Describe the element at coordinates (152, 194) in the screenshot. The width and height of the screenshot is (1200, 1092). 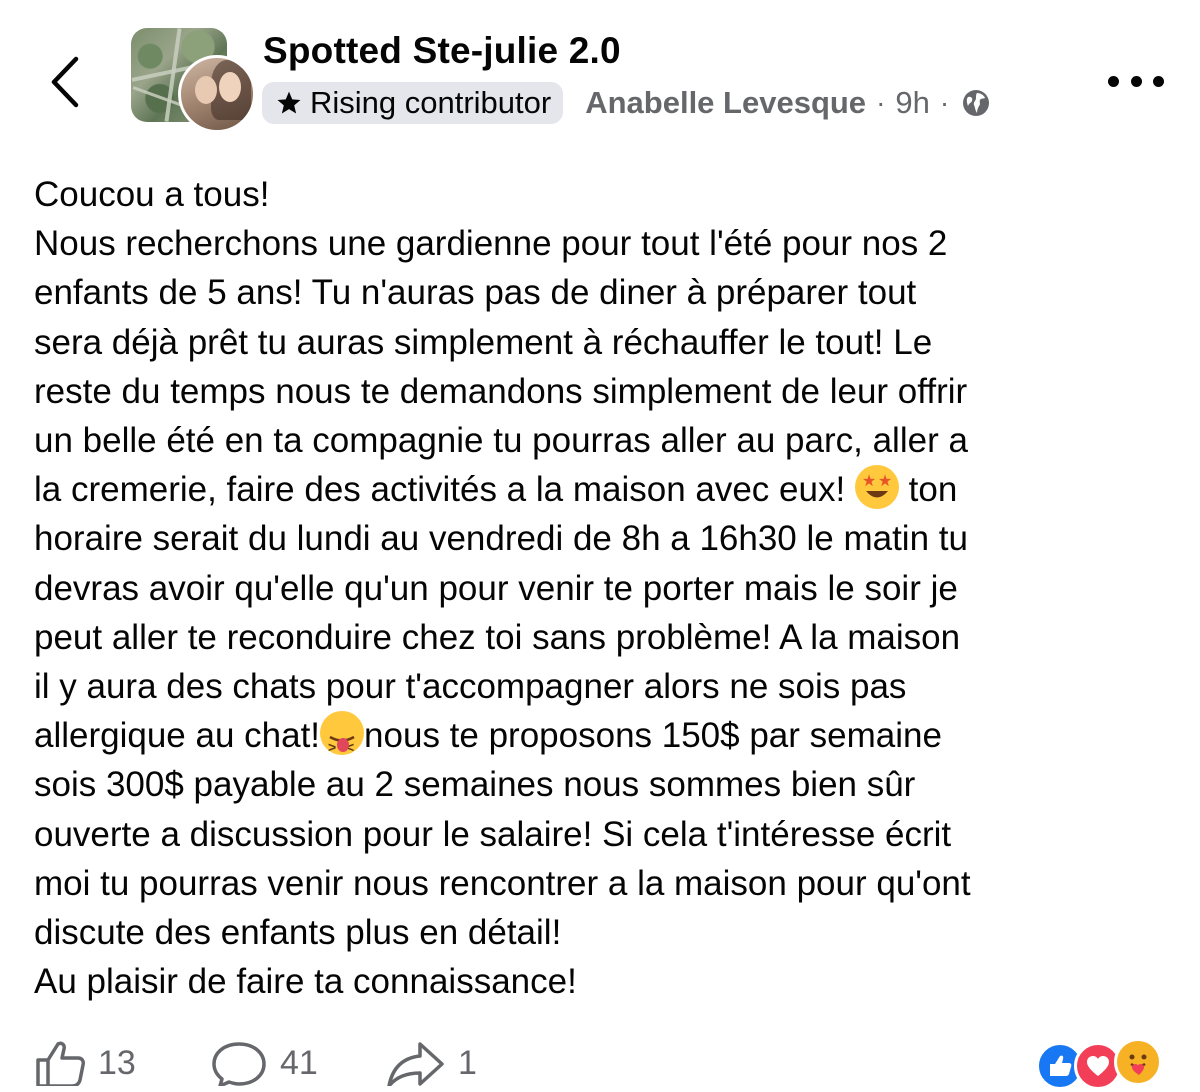
I see `text-line: Coucou a tous!` at that location.